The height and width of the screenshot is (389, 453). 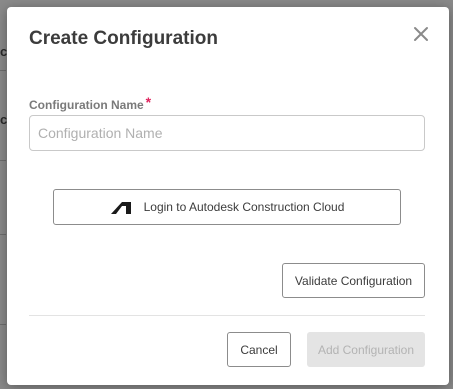 I want to click on configuration-name-label: Configuration Name *, so click(x=90, y=103).